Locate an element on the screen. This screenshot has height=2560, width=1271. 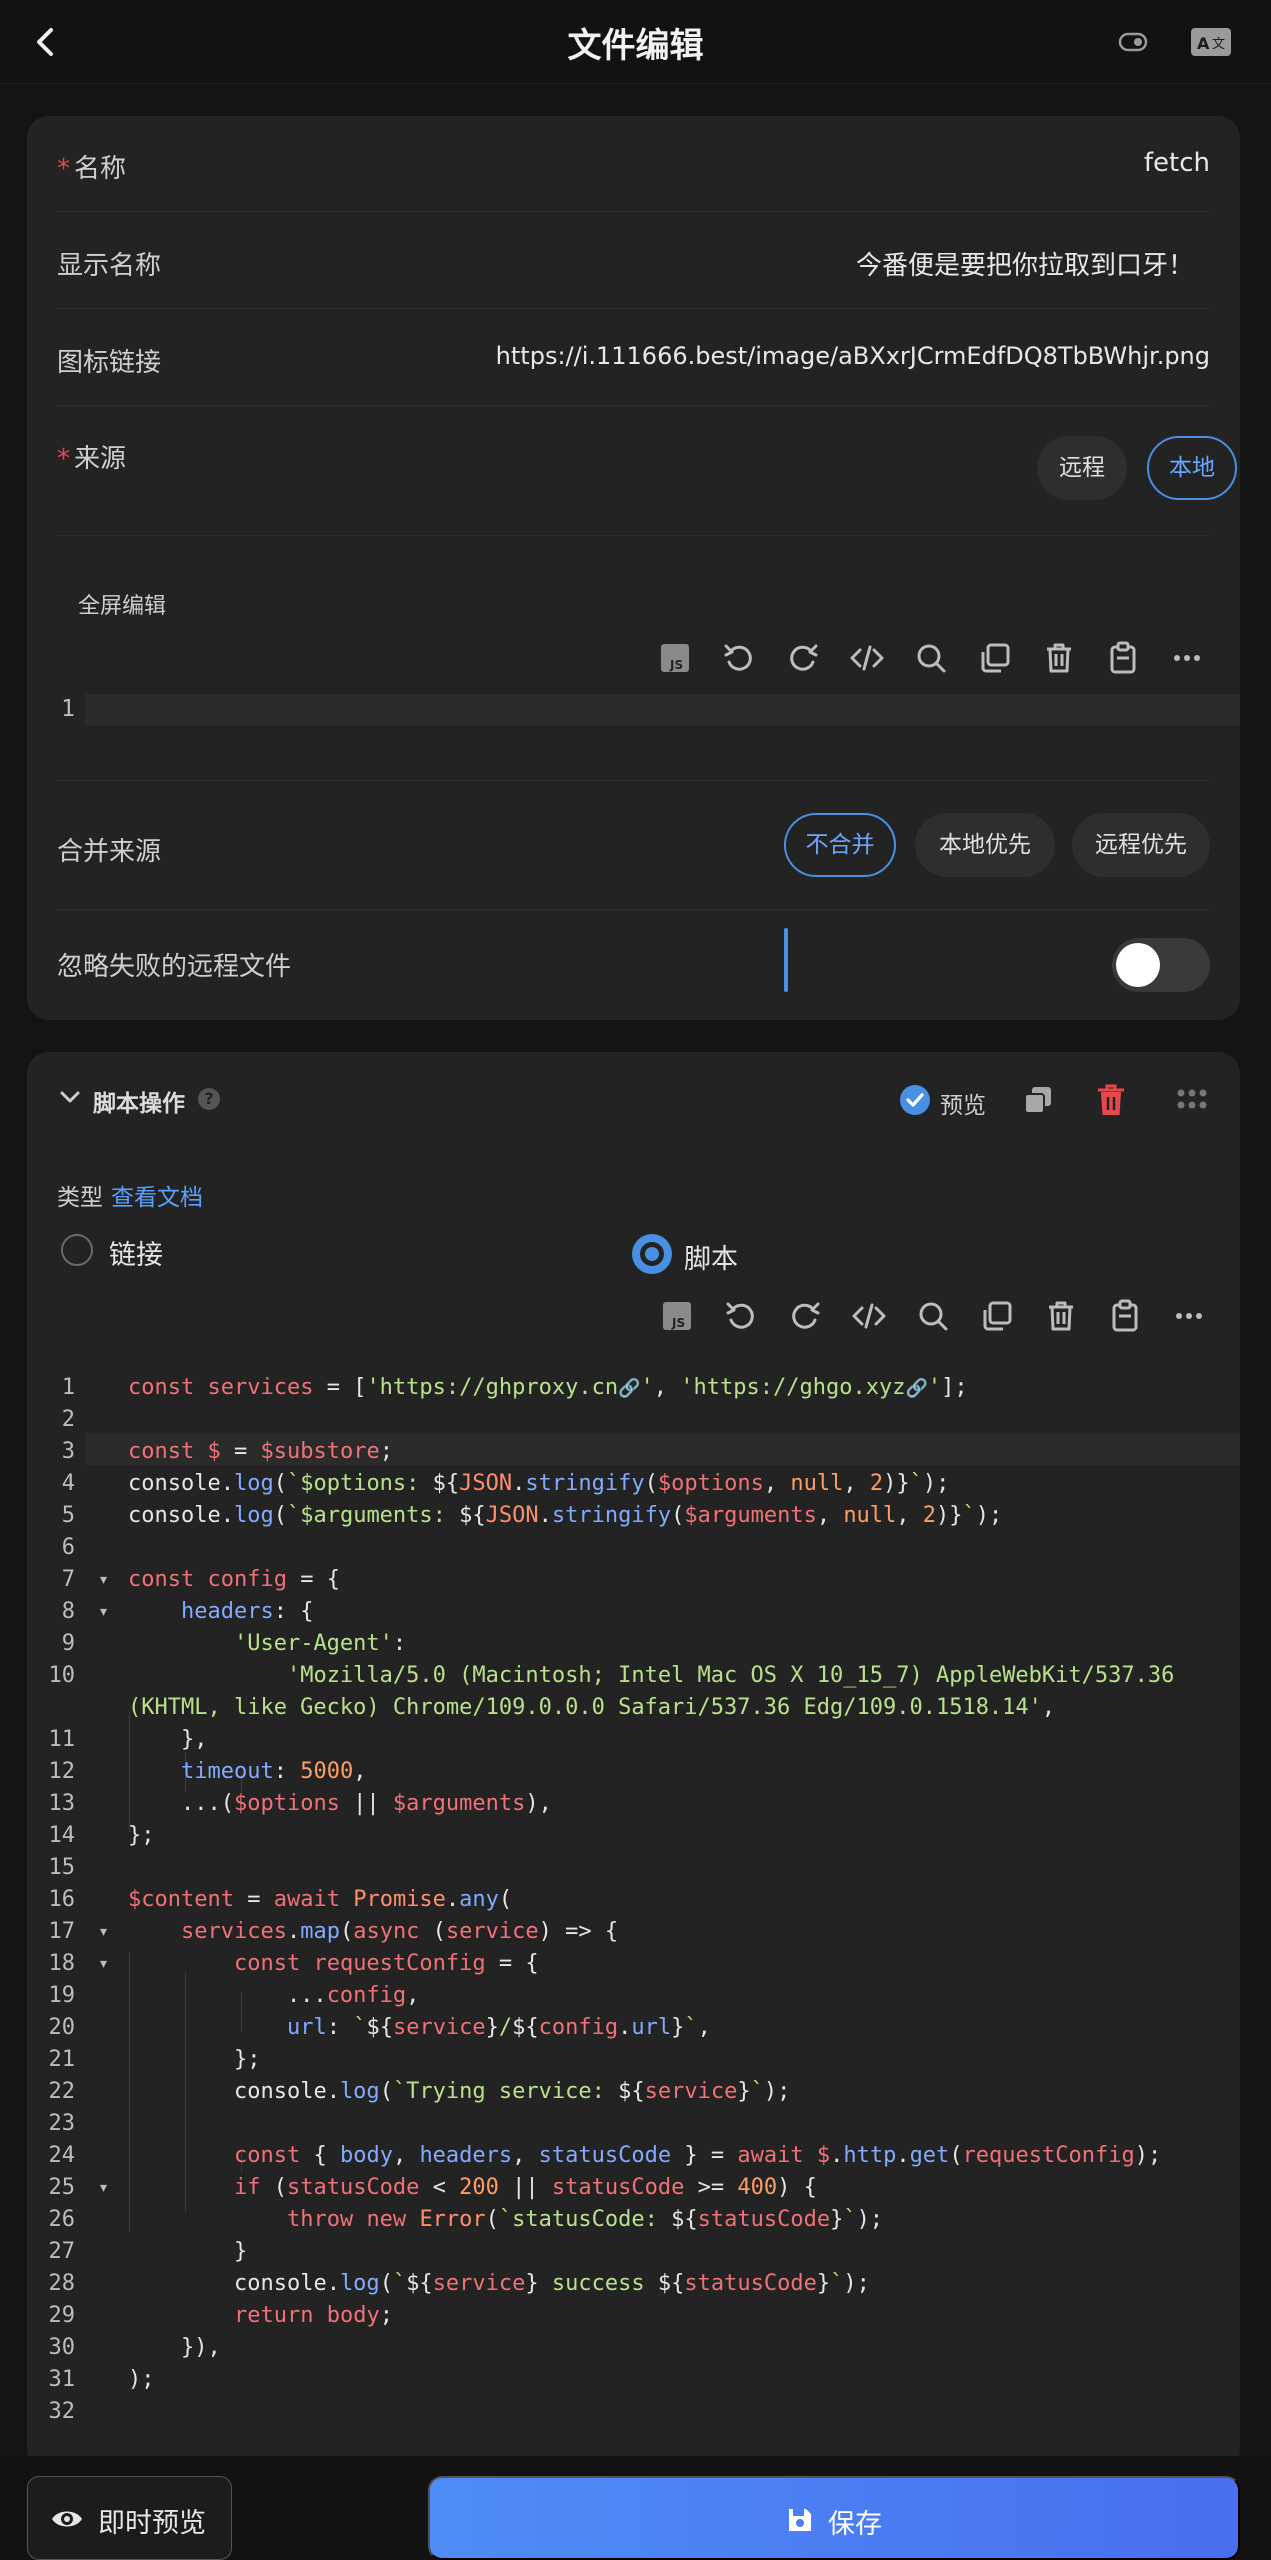
trash-icon is located at coordinates (1111, 1100).